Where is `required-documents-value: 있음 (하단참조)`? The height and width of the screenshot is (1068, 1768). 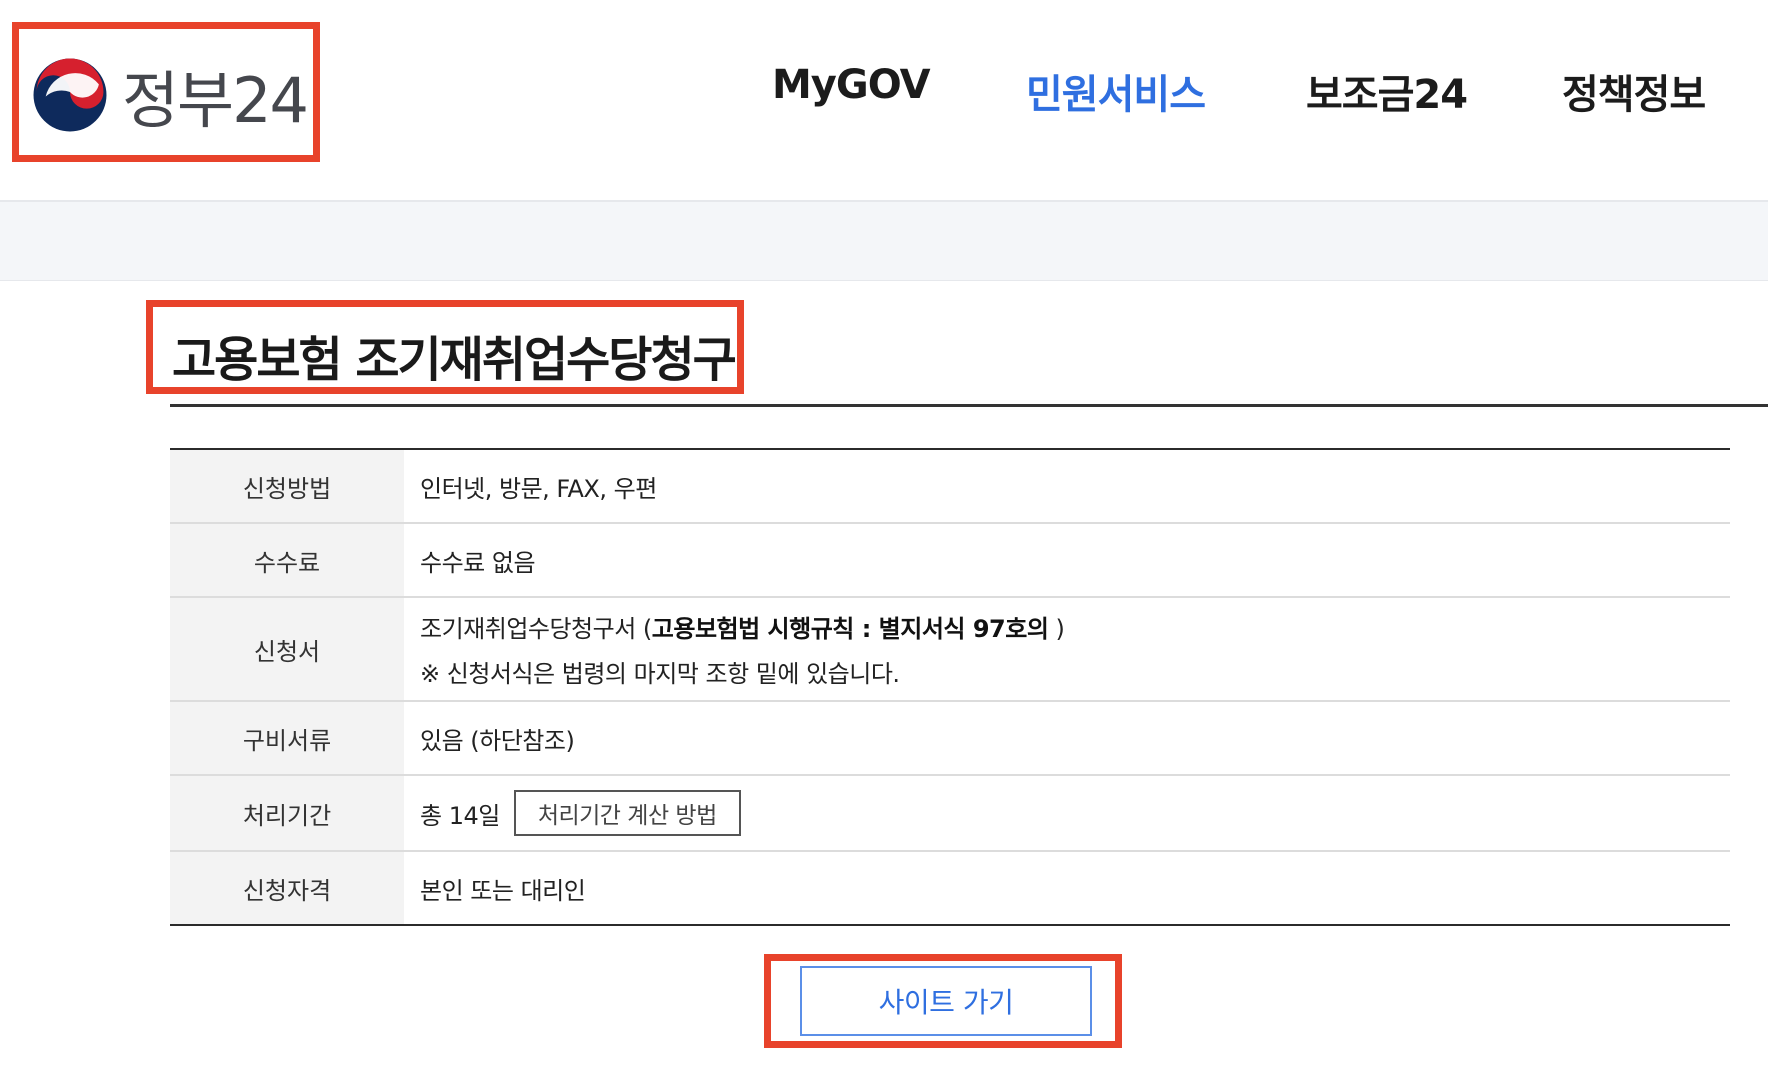 required-documents-value: 있음 (하단참조) is located at coordinates (497, 740).